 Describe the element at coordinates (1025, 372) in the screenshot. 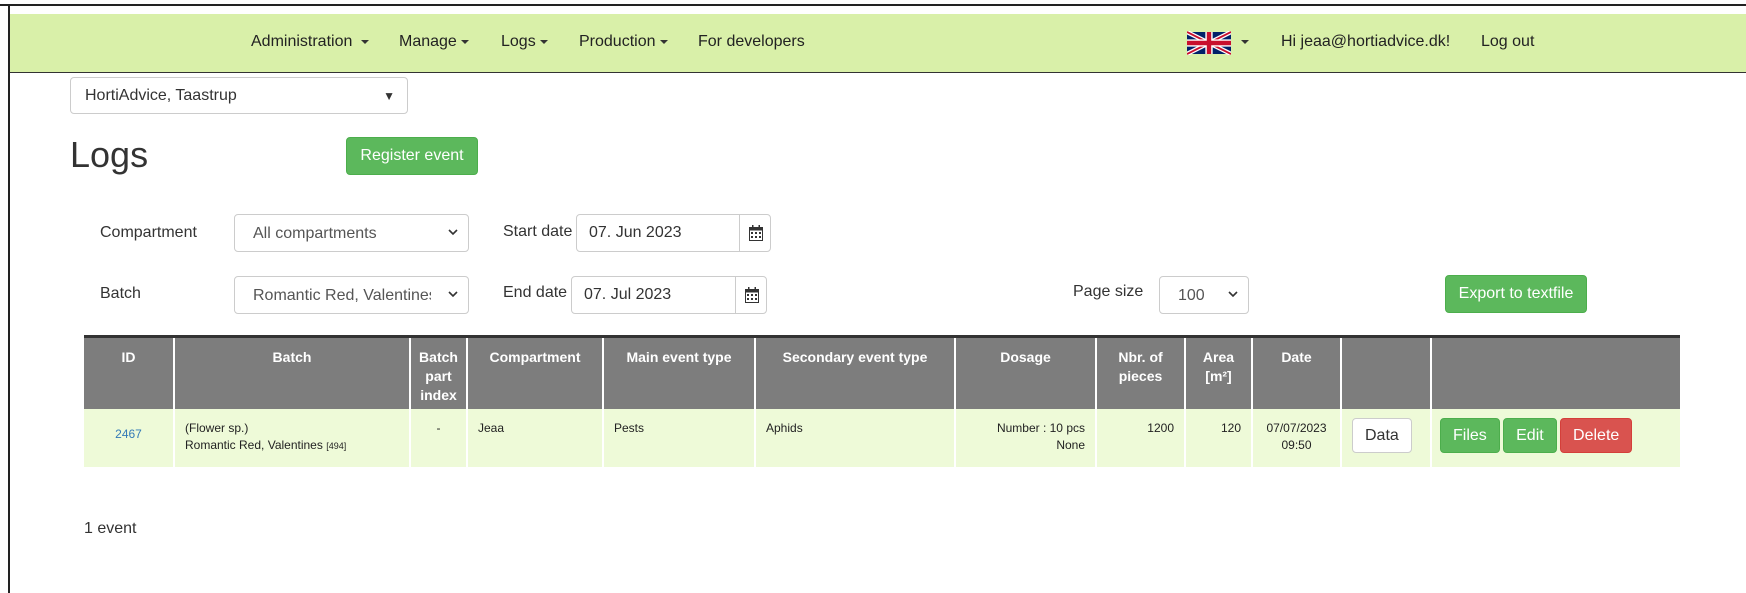

I see `column-header-dosage: Dosage` at that location.